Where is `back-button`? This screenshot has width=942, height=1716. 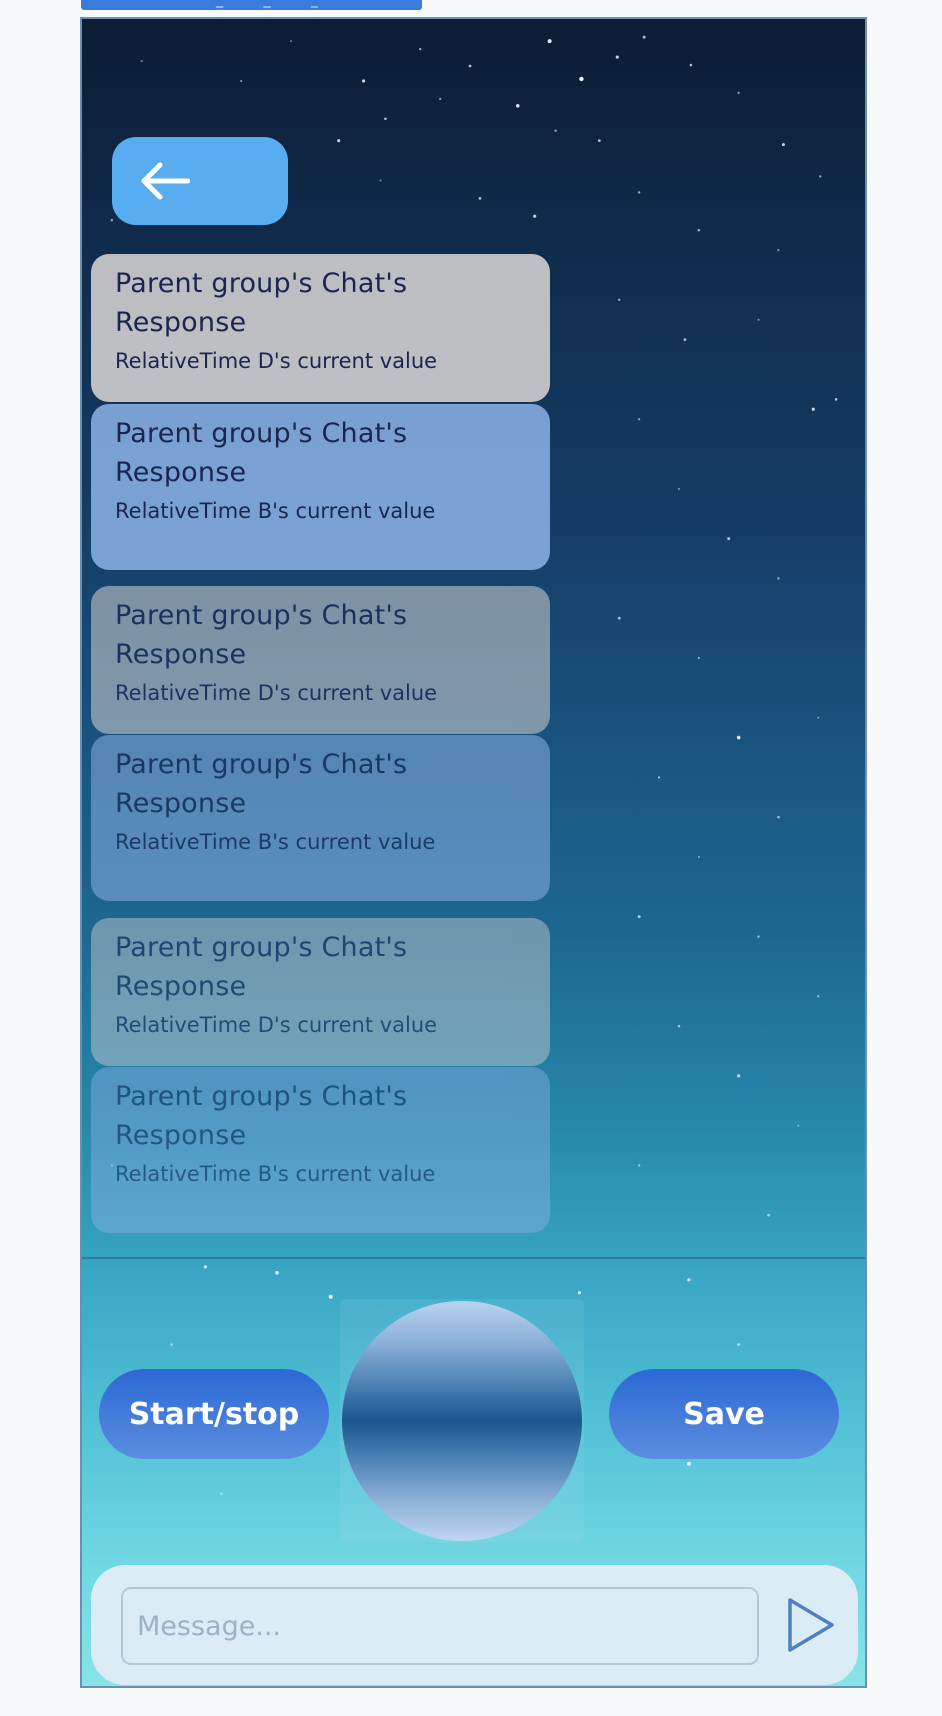
back-button is located at coordinates (200, 181).